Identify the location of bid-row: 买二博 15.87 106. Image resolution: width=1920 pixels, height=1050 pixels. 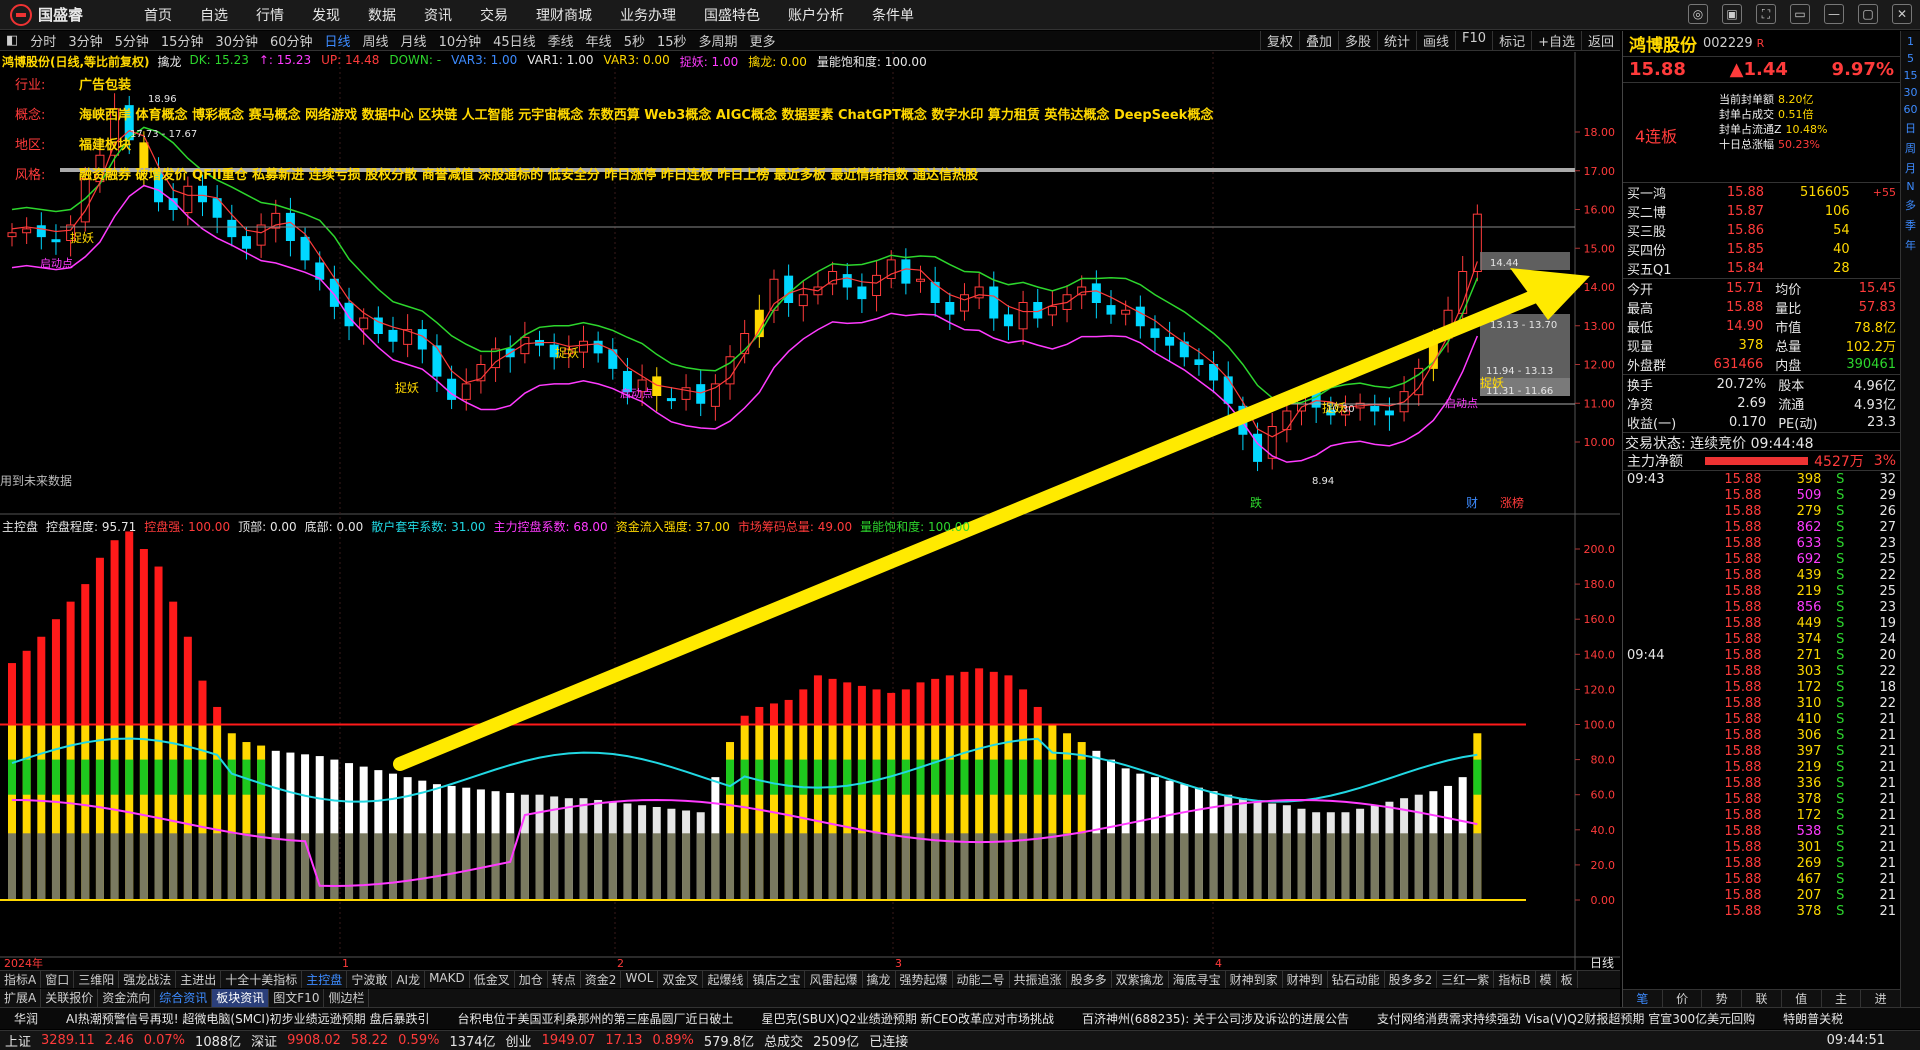
(1761, 211).